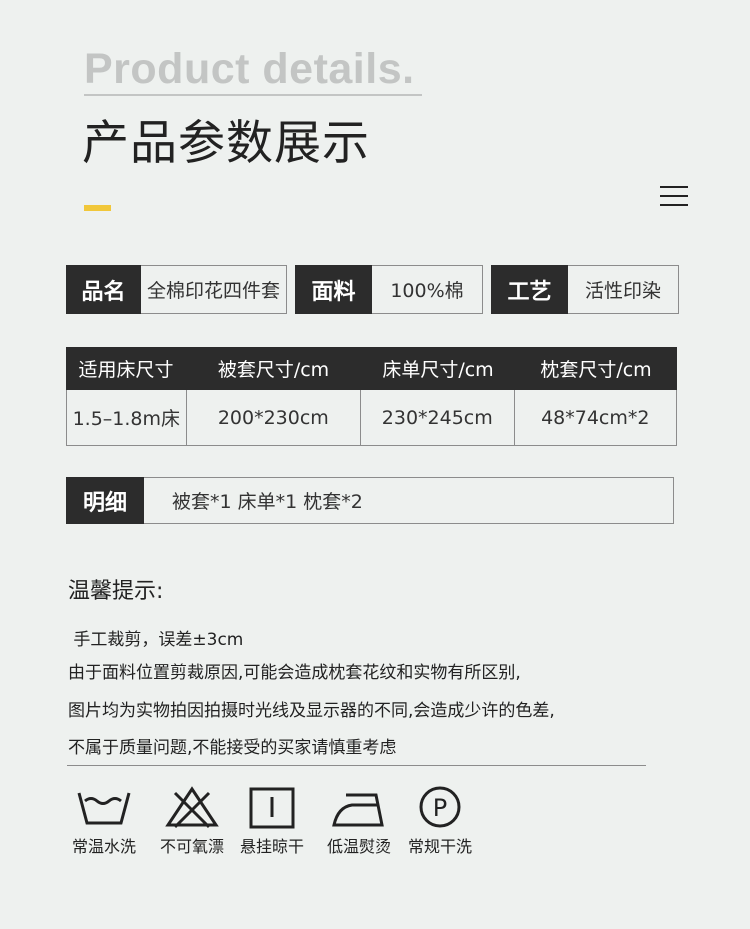 This screenshot has width=750, height=929. Describe the element at coordinates (427, 289) in the screenshot. I see `attr-value: 100%棉` at that location.